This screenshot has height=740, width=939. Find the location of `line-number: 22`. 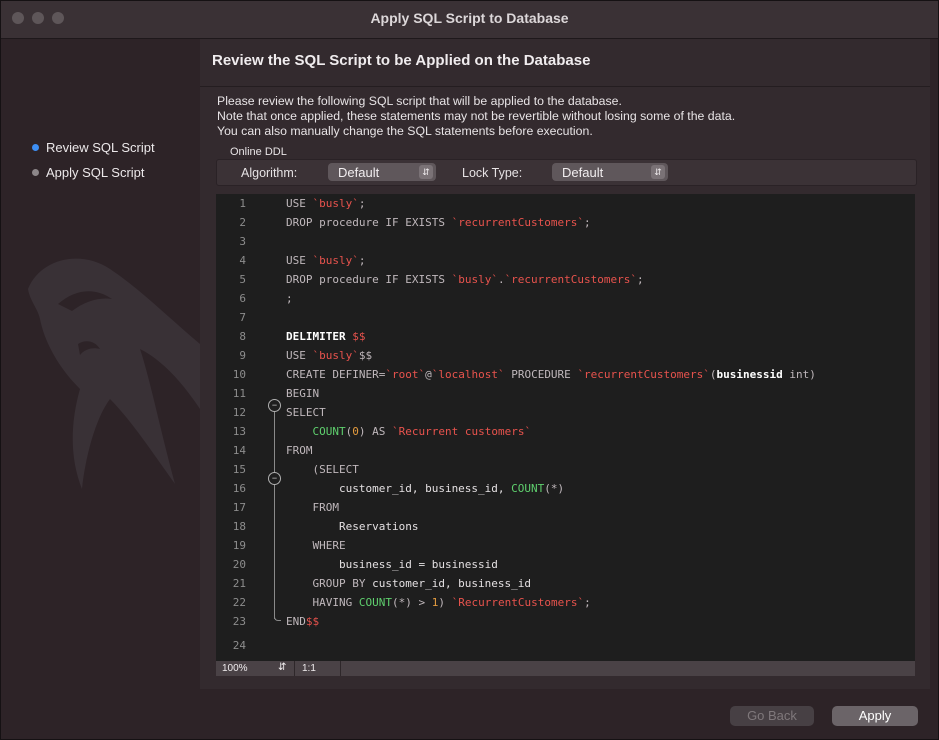

line-number: 22 is located at coordinates (239, 602).